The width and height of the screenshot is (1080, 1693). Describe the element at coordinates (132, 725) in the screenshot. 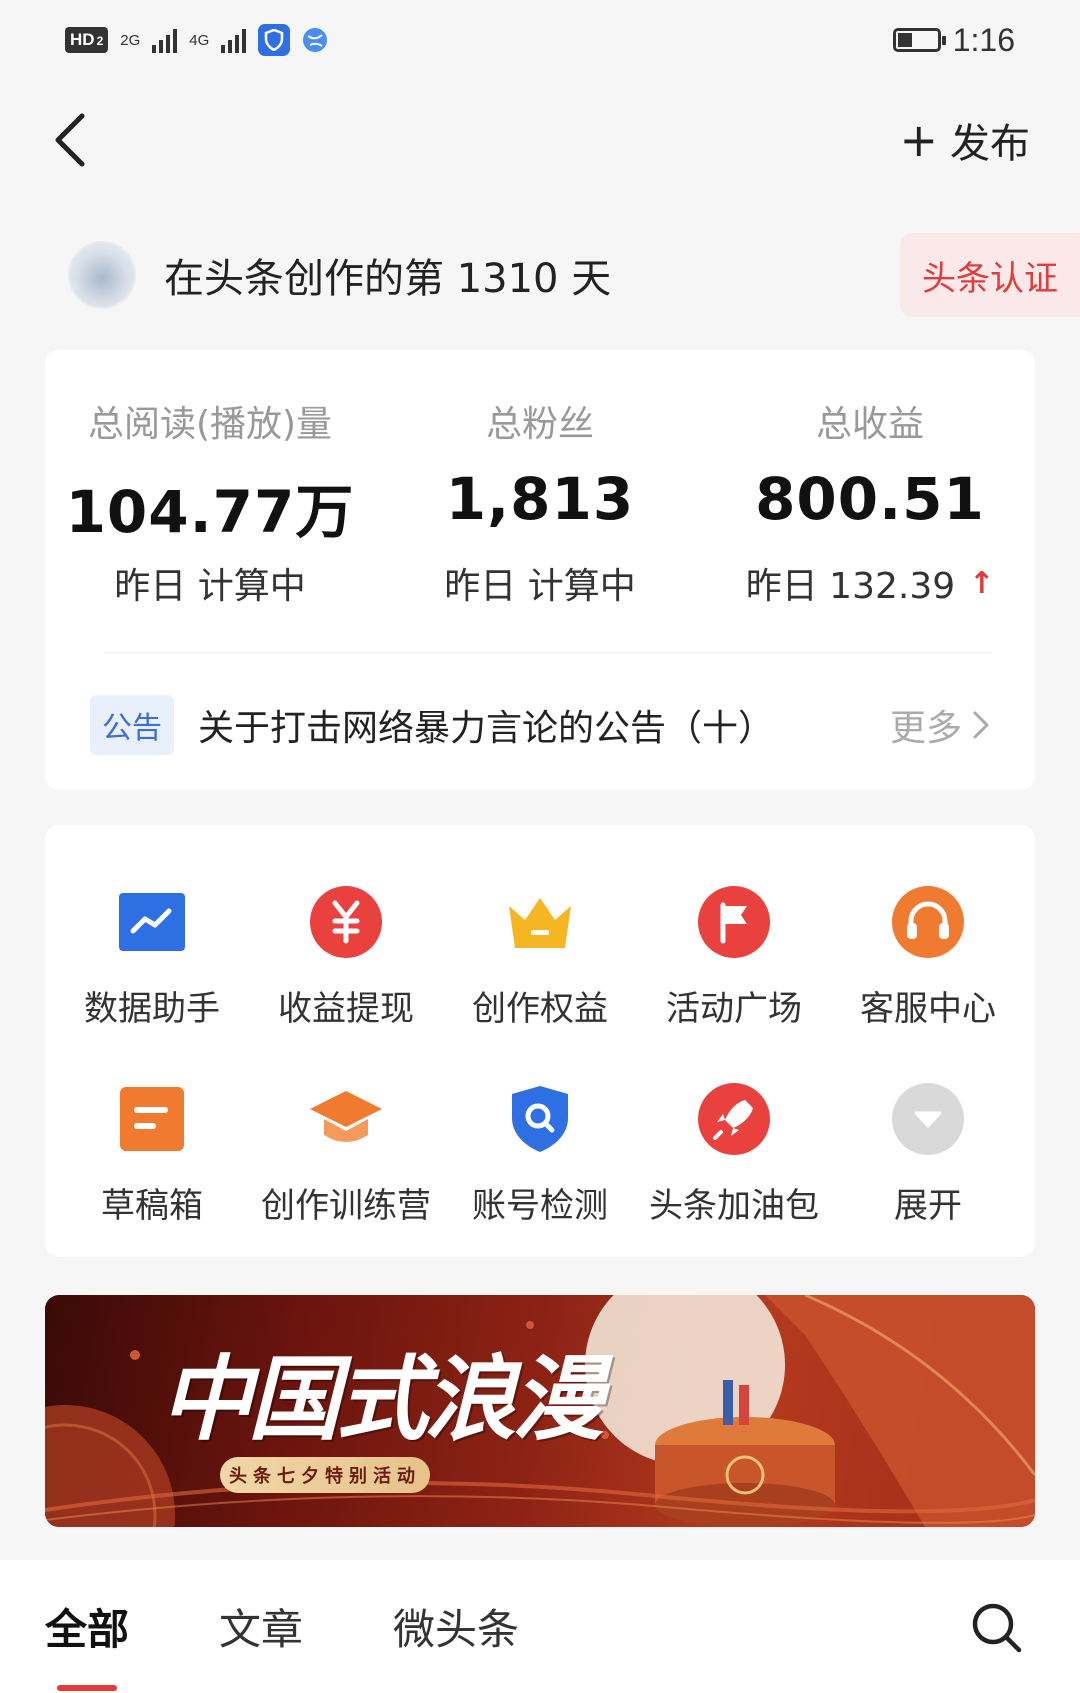

I see `notice-tag: 公告` at that location.